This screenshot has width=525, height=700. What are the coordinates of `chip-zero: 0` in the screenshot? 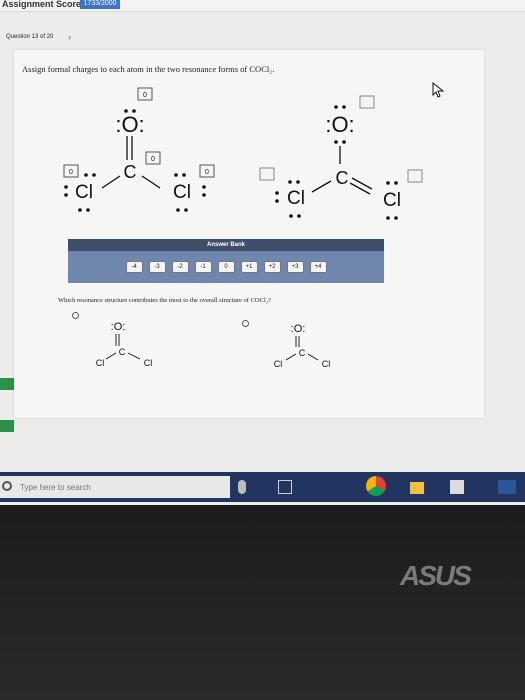 It's located at (226, 267).